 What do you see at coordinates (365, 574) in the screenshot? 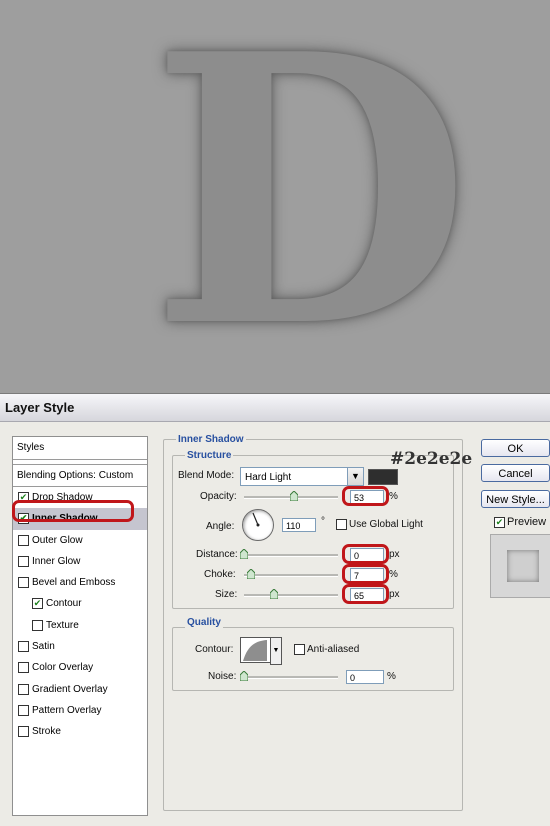
I see `highlight-choke` at bounding box center [365, 574].